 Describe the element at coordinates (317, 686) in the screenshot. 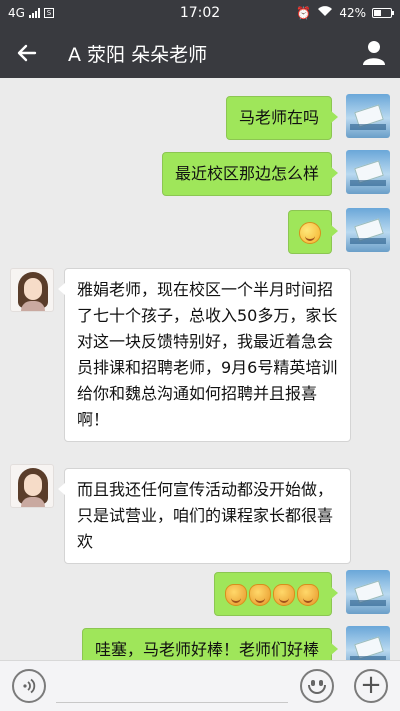

I see `emoji-button` at that location.